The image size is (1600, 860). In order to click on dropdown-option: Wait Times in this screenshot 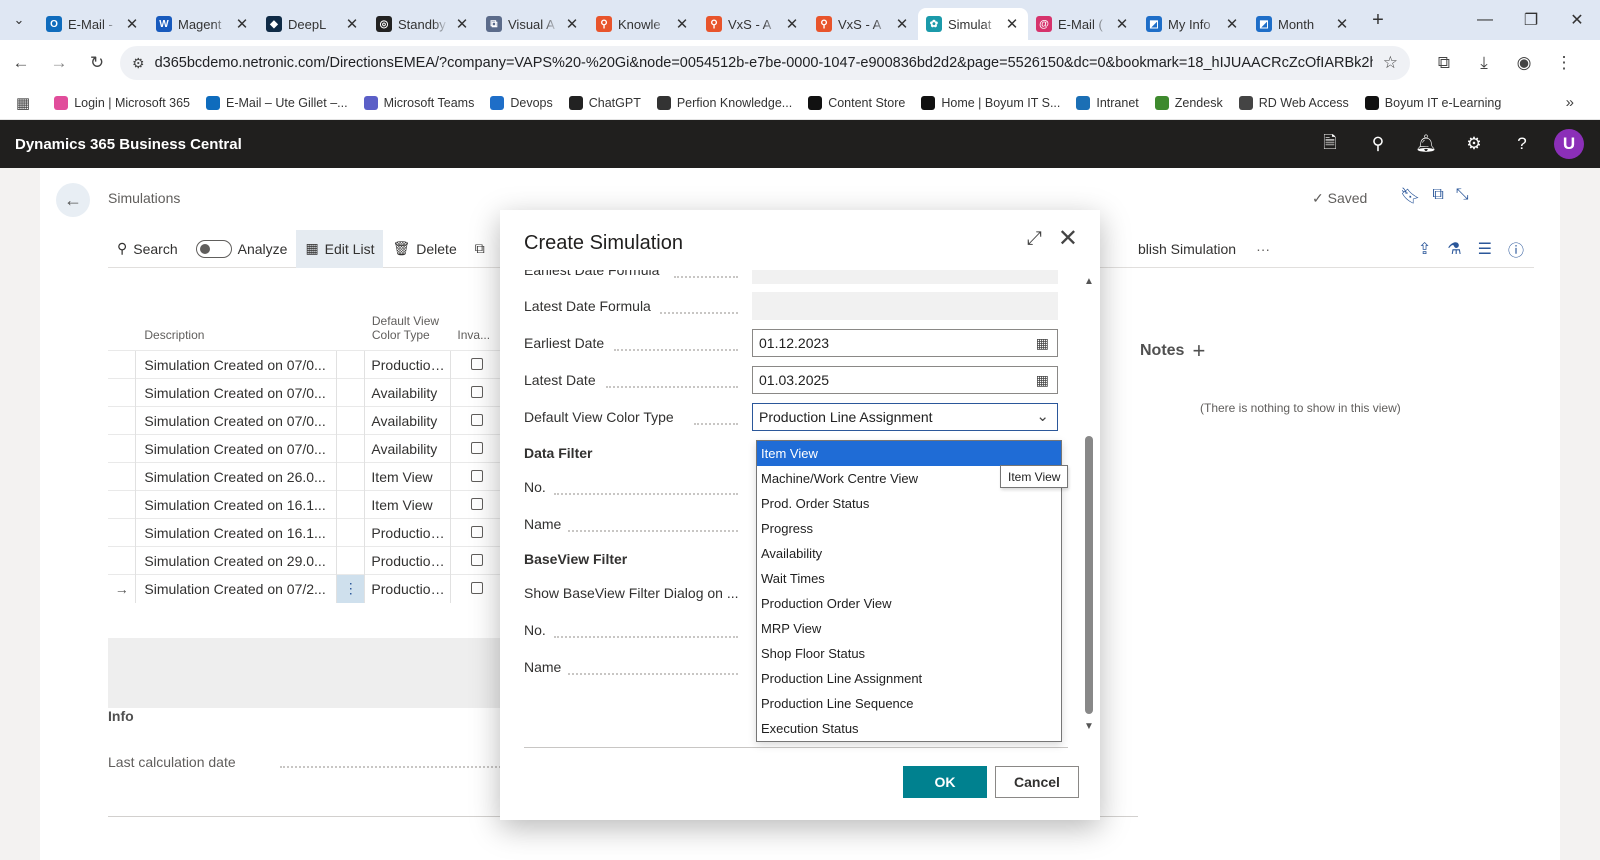, I will do `click(909, 578)`.